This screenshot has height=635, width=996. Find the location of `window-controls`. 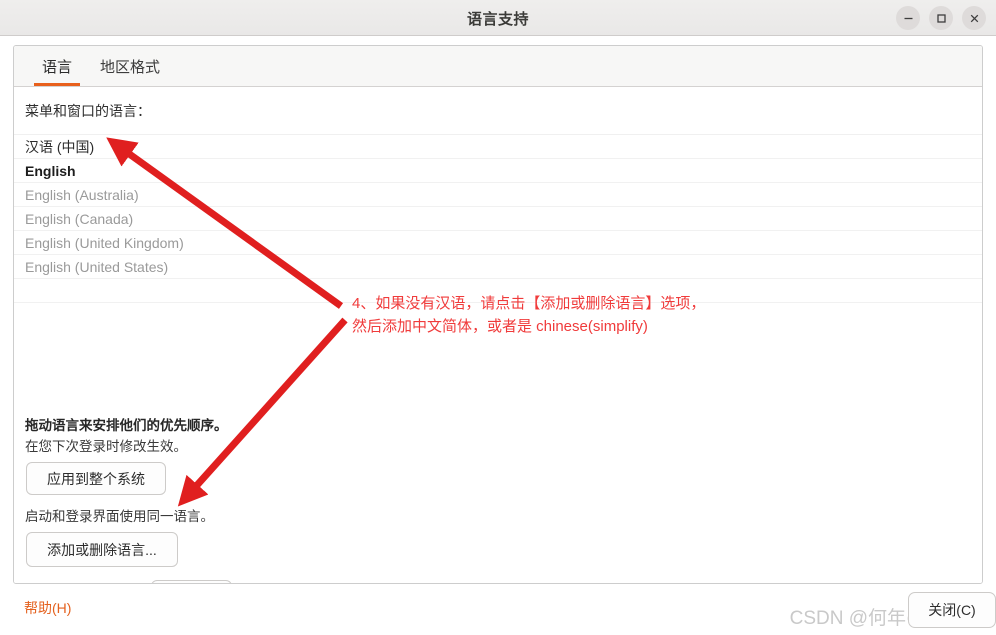

window-controls is located at coordinates (941, 18).